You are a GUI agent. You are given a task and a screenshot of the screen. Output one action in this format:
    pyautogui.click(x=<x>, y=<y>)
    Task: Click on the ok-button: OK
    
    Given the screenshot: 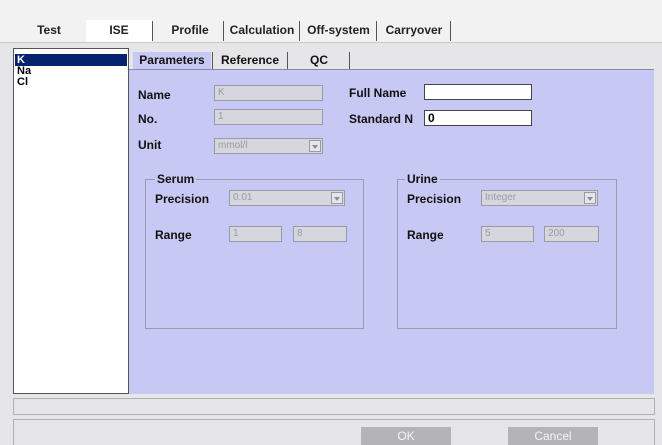 What is the action you would take?
    pyautogui.click(x=406, y=436)
    